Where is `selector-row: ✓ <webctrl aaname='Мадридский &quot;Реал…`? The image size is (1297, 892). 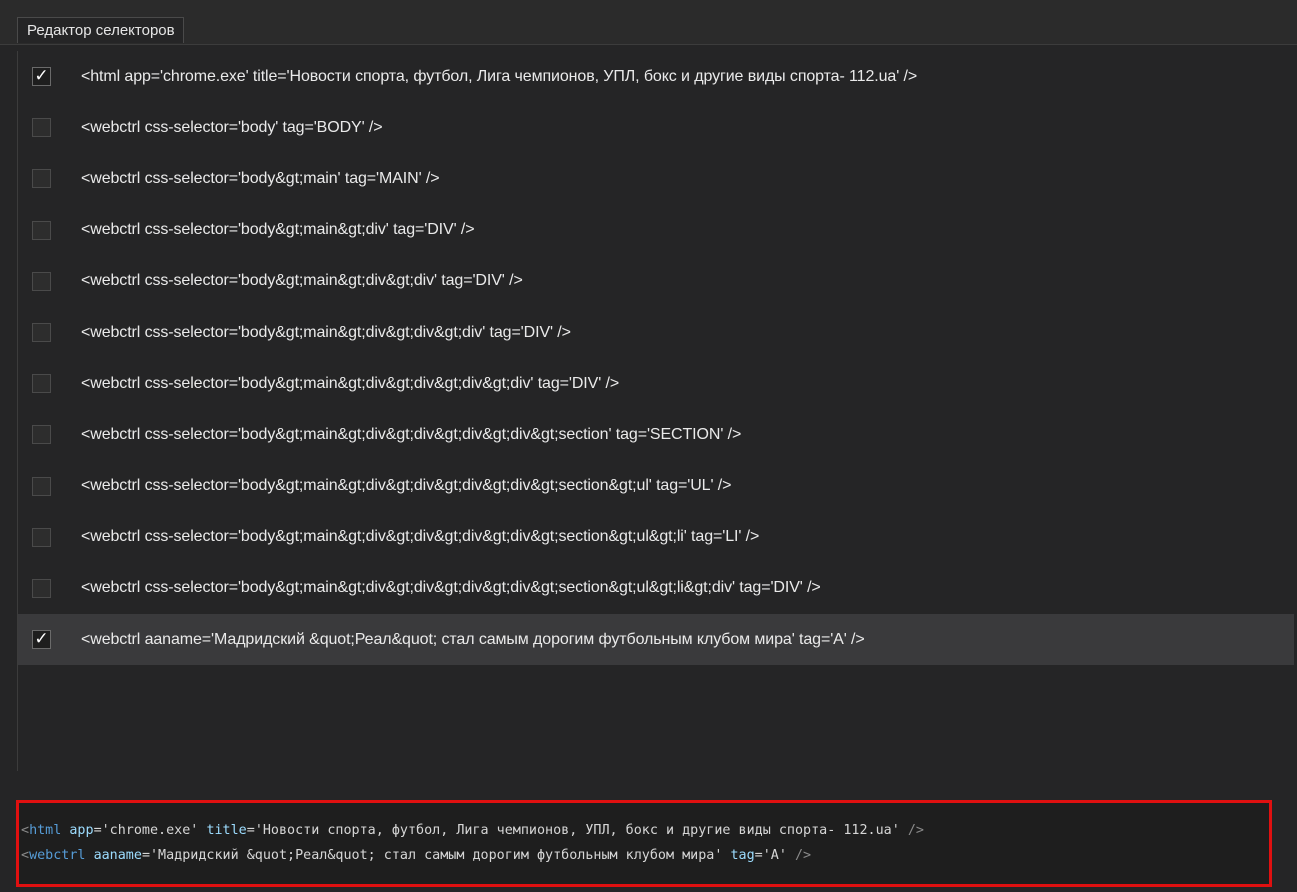 selector-row: ✓ <webctrl aaname='Мадридский &quot;Реал… is located at coordinates (656, 640).